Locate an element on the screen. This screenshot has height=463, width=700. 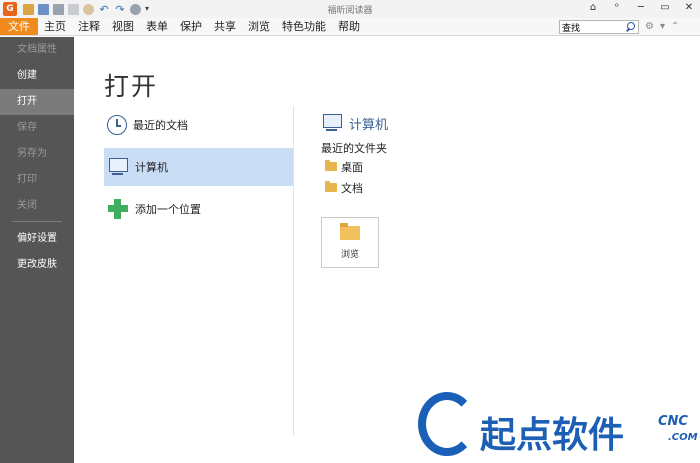
recent-folder-desktop: 桌面 is located at coordinates (471, 166).